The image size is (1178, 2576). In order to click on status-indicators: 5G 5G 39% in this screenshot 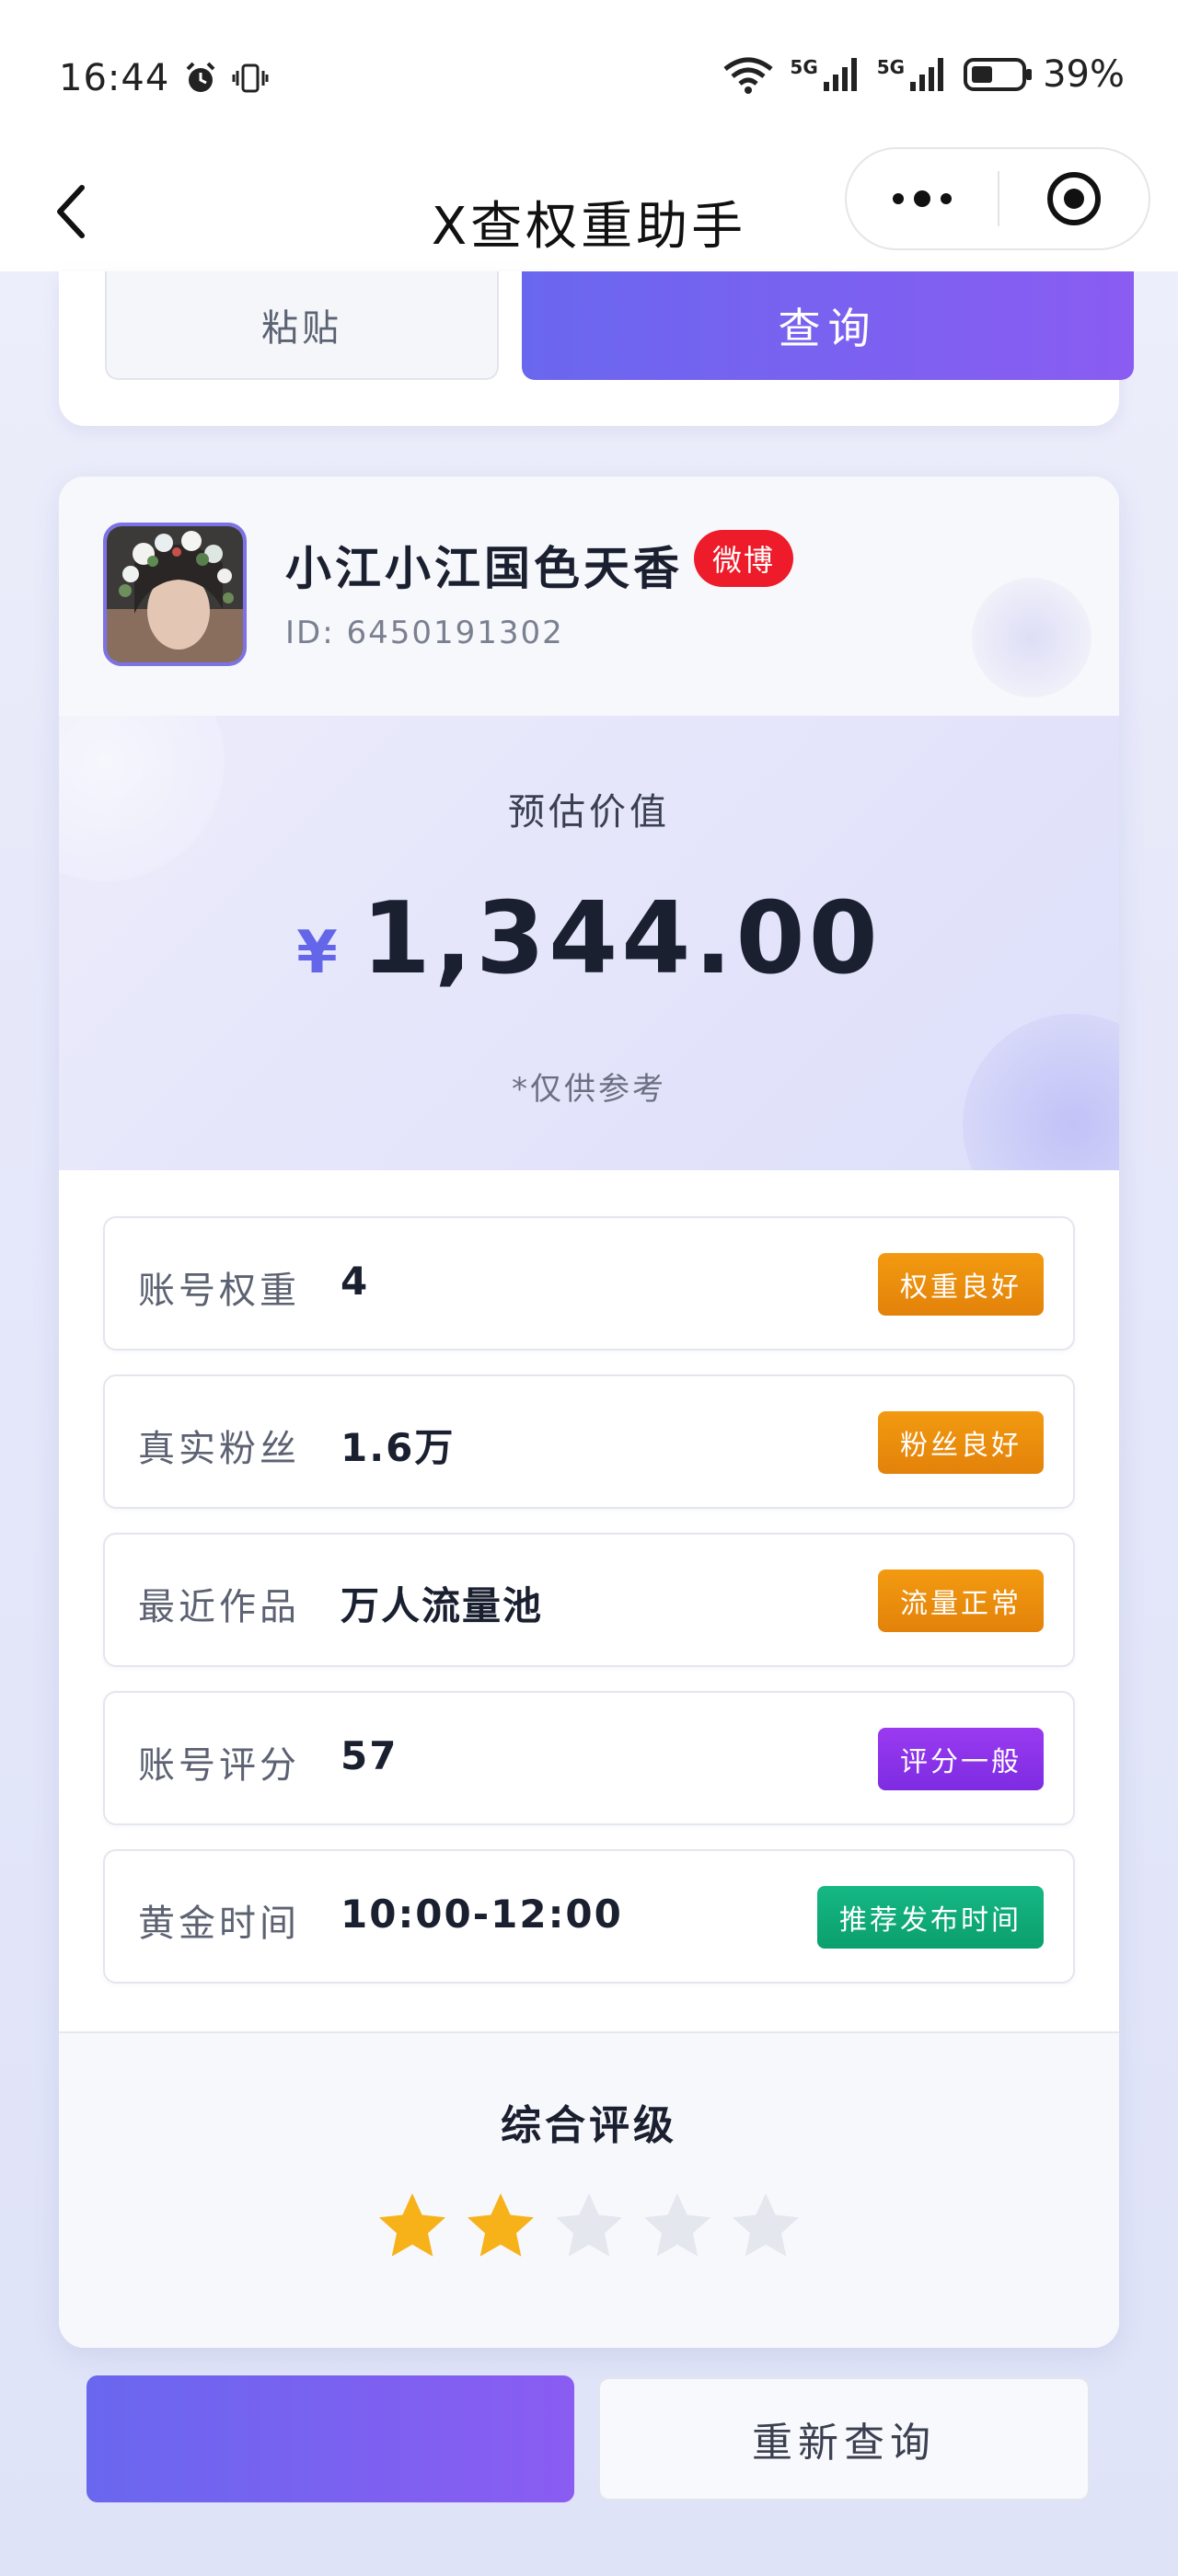, I will do `click(923, 74)`.